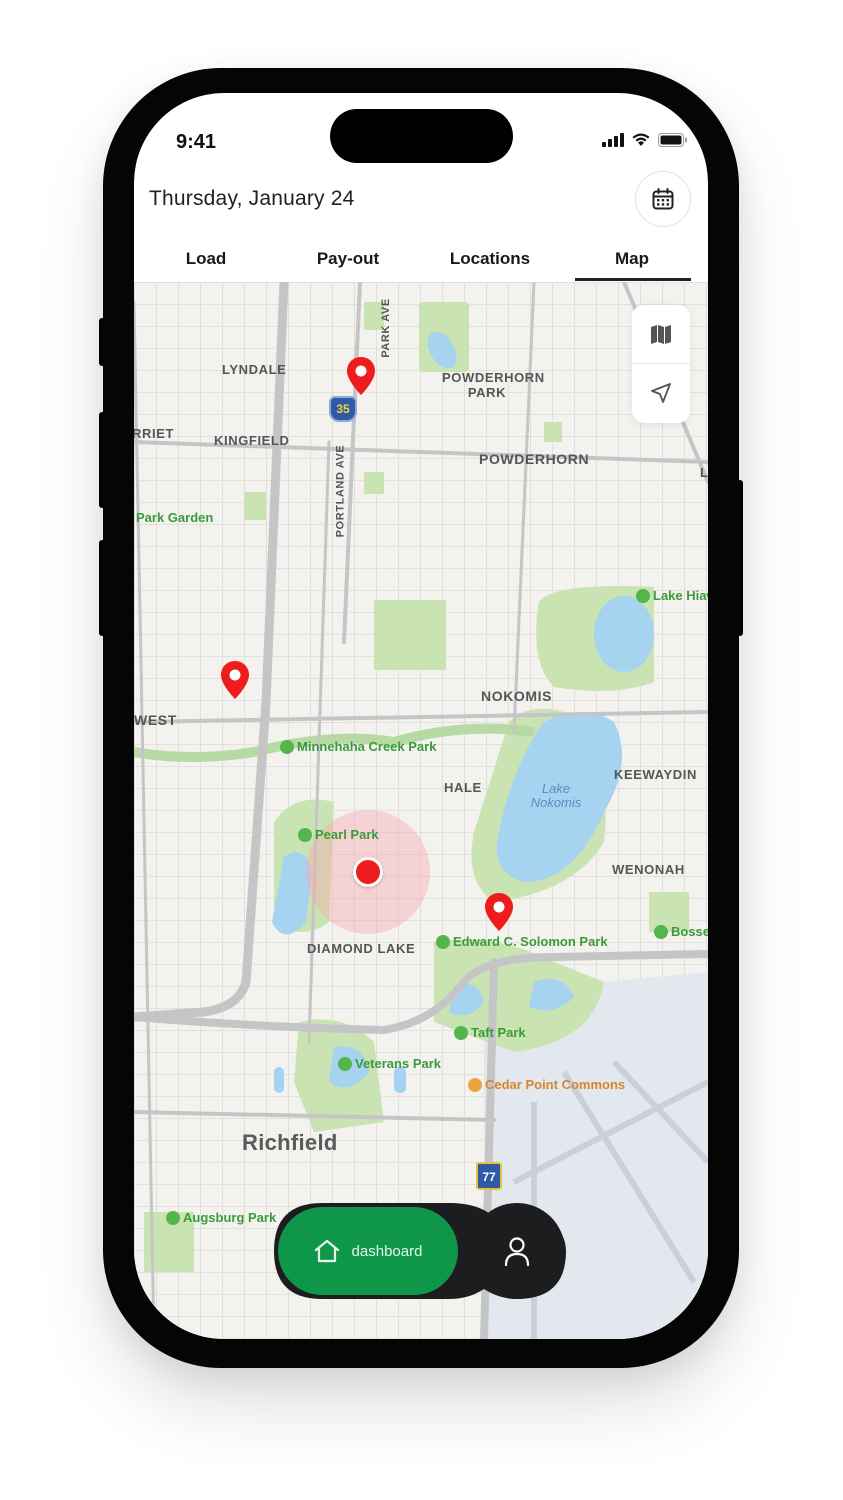 Image resolution: width=843 pixels, height=1500 pixels. What do you see at coordinates (343, 409) in the screenshot?
I see `highway-shield-35: 35` at bounding box center [343, 409].